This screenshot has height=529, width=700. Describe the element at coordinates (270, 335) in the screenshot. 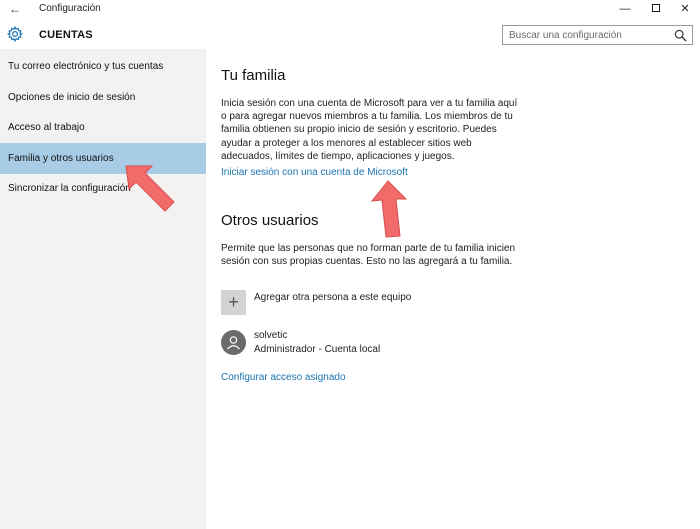

I see `user-name: solvetic` at that location.